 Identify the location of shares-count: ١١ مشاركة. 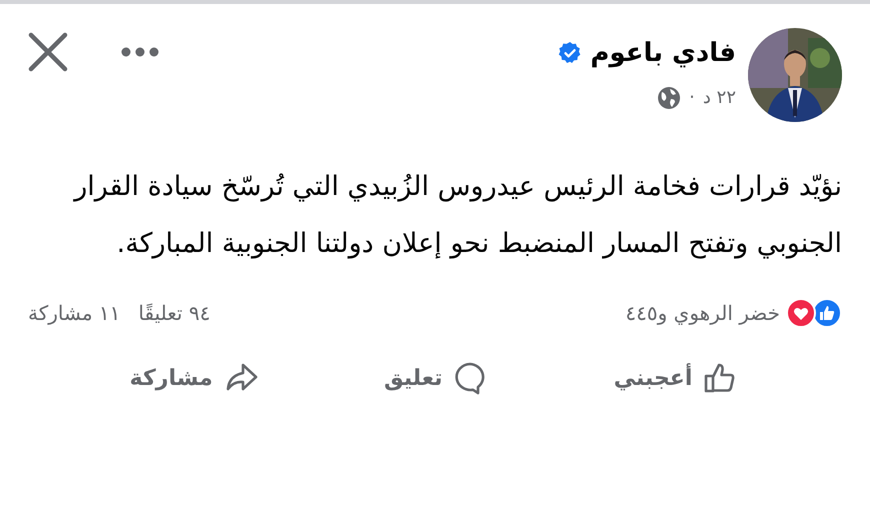
(74, 313).